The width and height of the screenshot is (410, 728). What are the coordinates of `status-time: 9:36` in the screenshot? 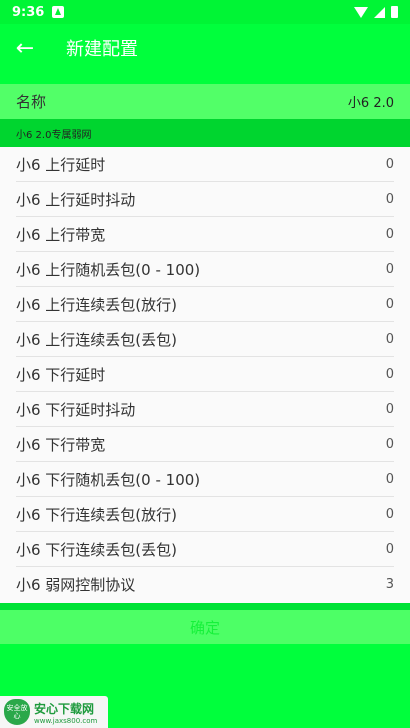 It's located at (28, 12).